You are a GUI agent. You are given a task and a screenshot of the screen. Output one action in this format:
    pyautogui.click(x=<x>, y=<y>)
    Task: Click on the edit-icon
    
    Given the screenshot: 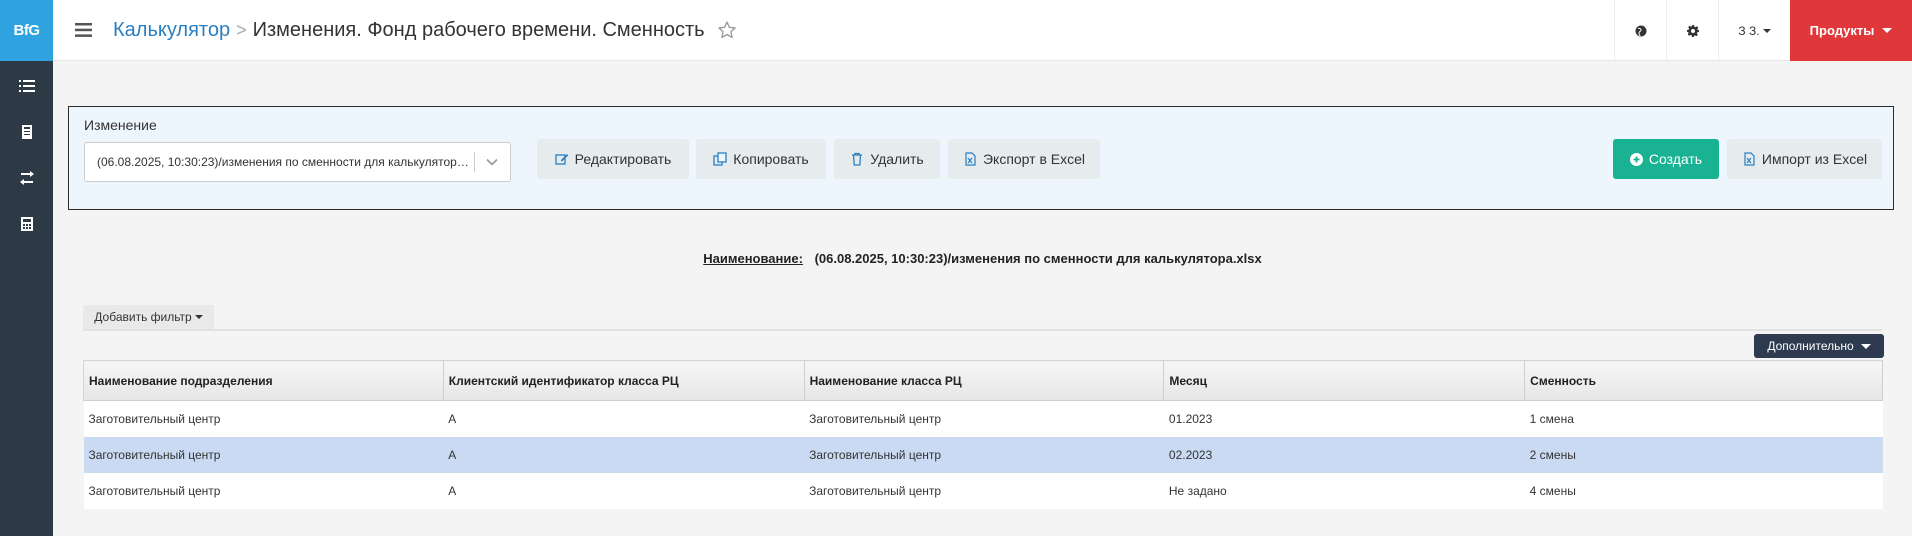 What is the action you would take?
    pyautogui.click(x=561, y=159)
    